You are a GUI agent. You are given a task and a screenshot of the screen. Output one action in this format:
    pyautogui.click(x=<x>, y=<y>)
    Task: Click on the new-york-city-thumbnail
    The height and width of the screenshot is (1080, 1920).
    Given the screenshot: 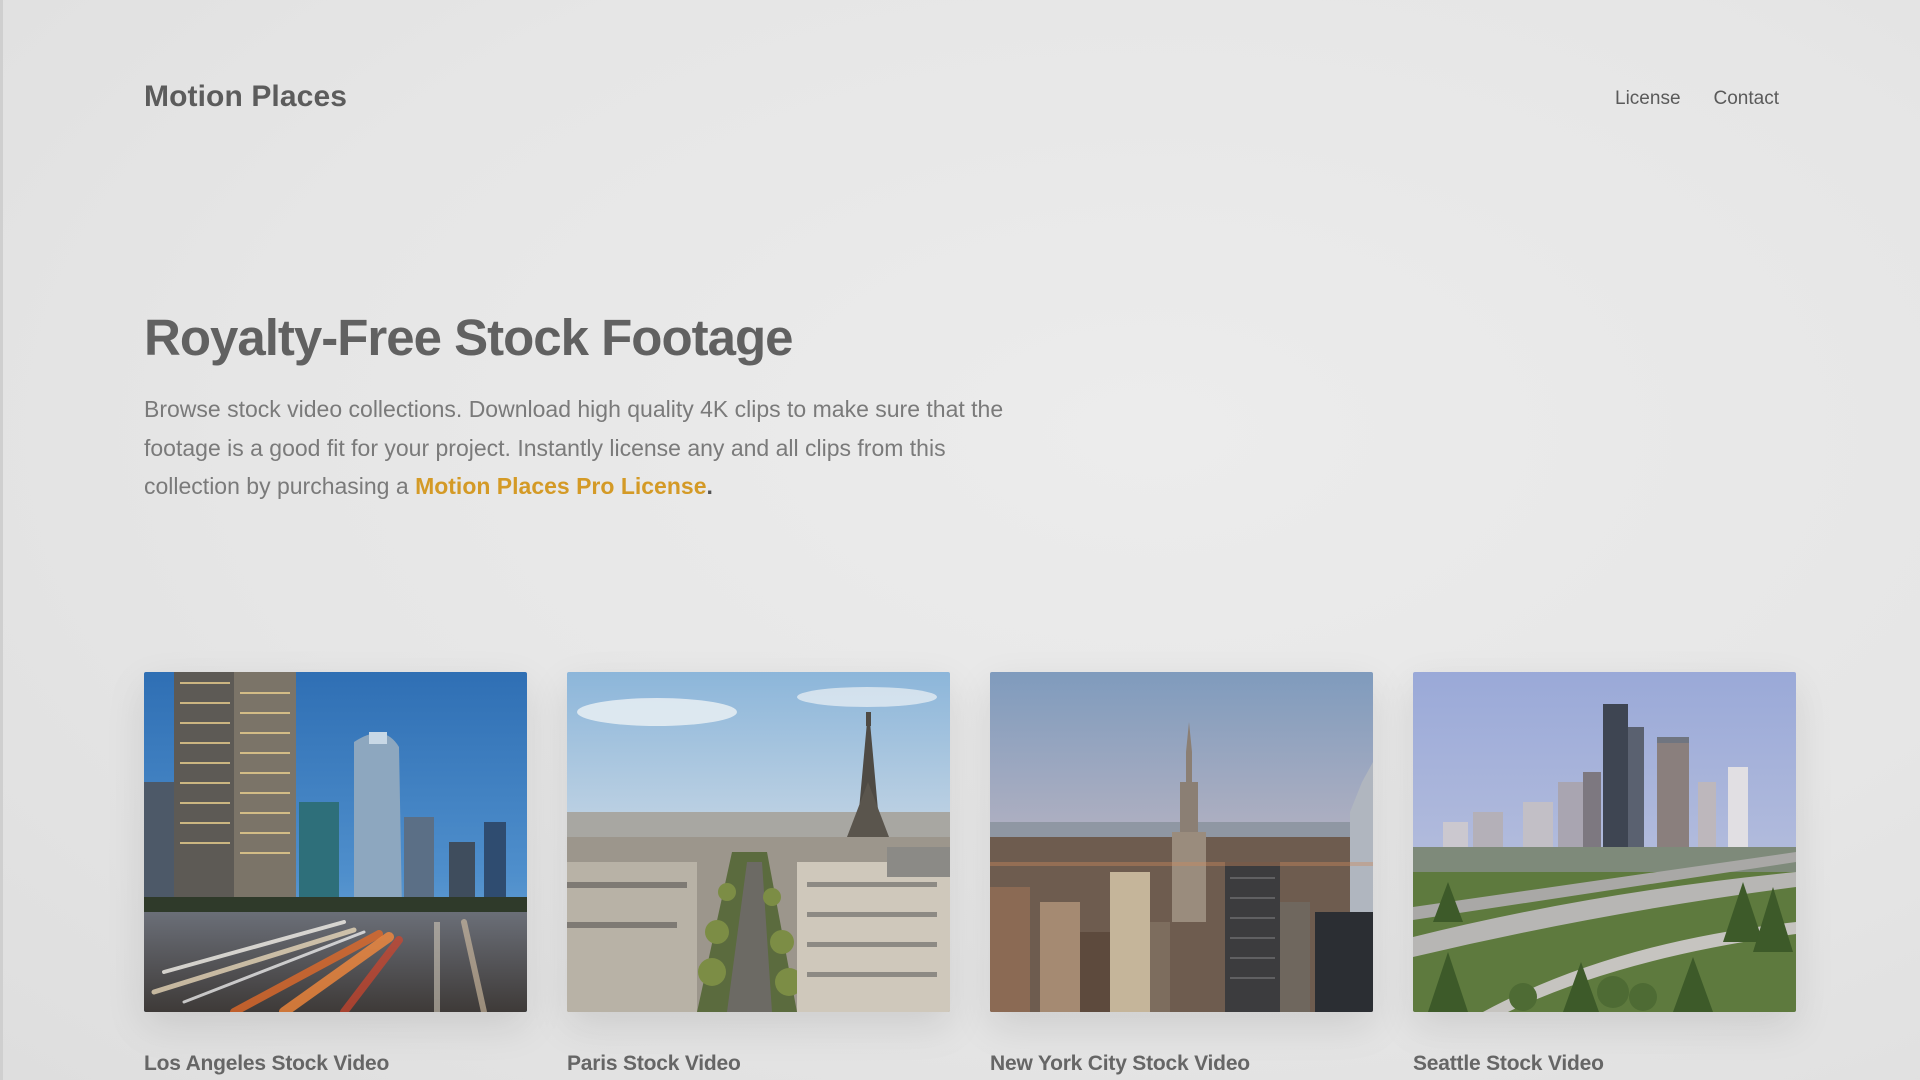 What is the action you would take?
    pyautogui.click(x=1181, y=842)
    